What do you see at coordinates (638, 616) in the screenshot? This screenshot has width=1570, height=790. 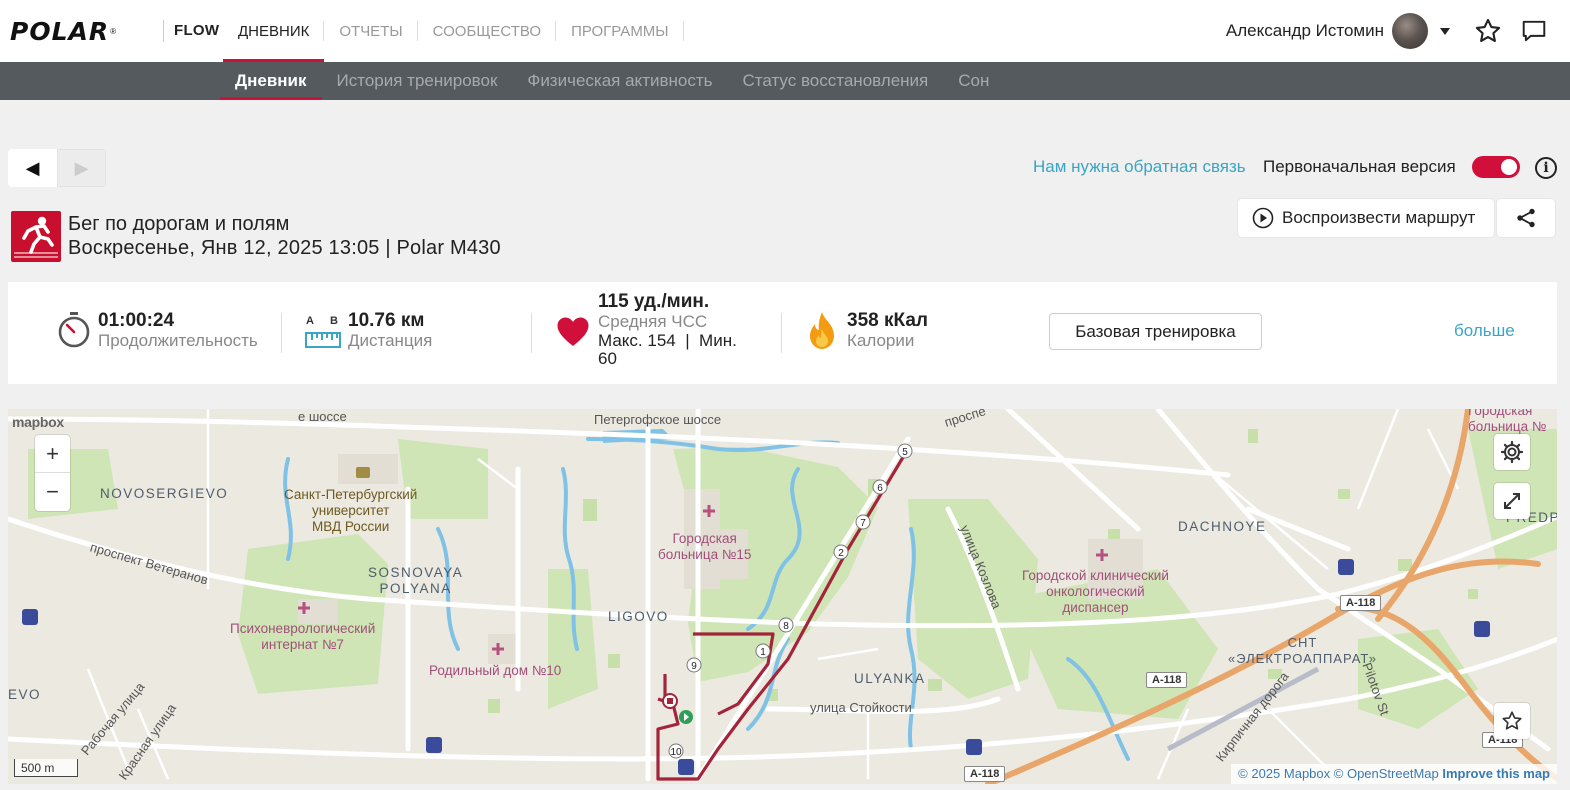 I see `map-label-district: LIGOVO` at bounding box center [638, 616].